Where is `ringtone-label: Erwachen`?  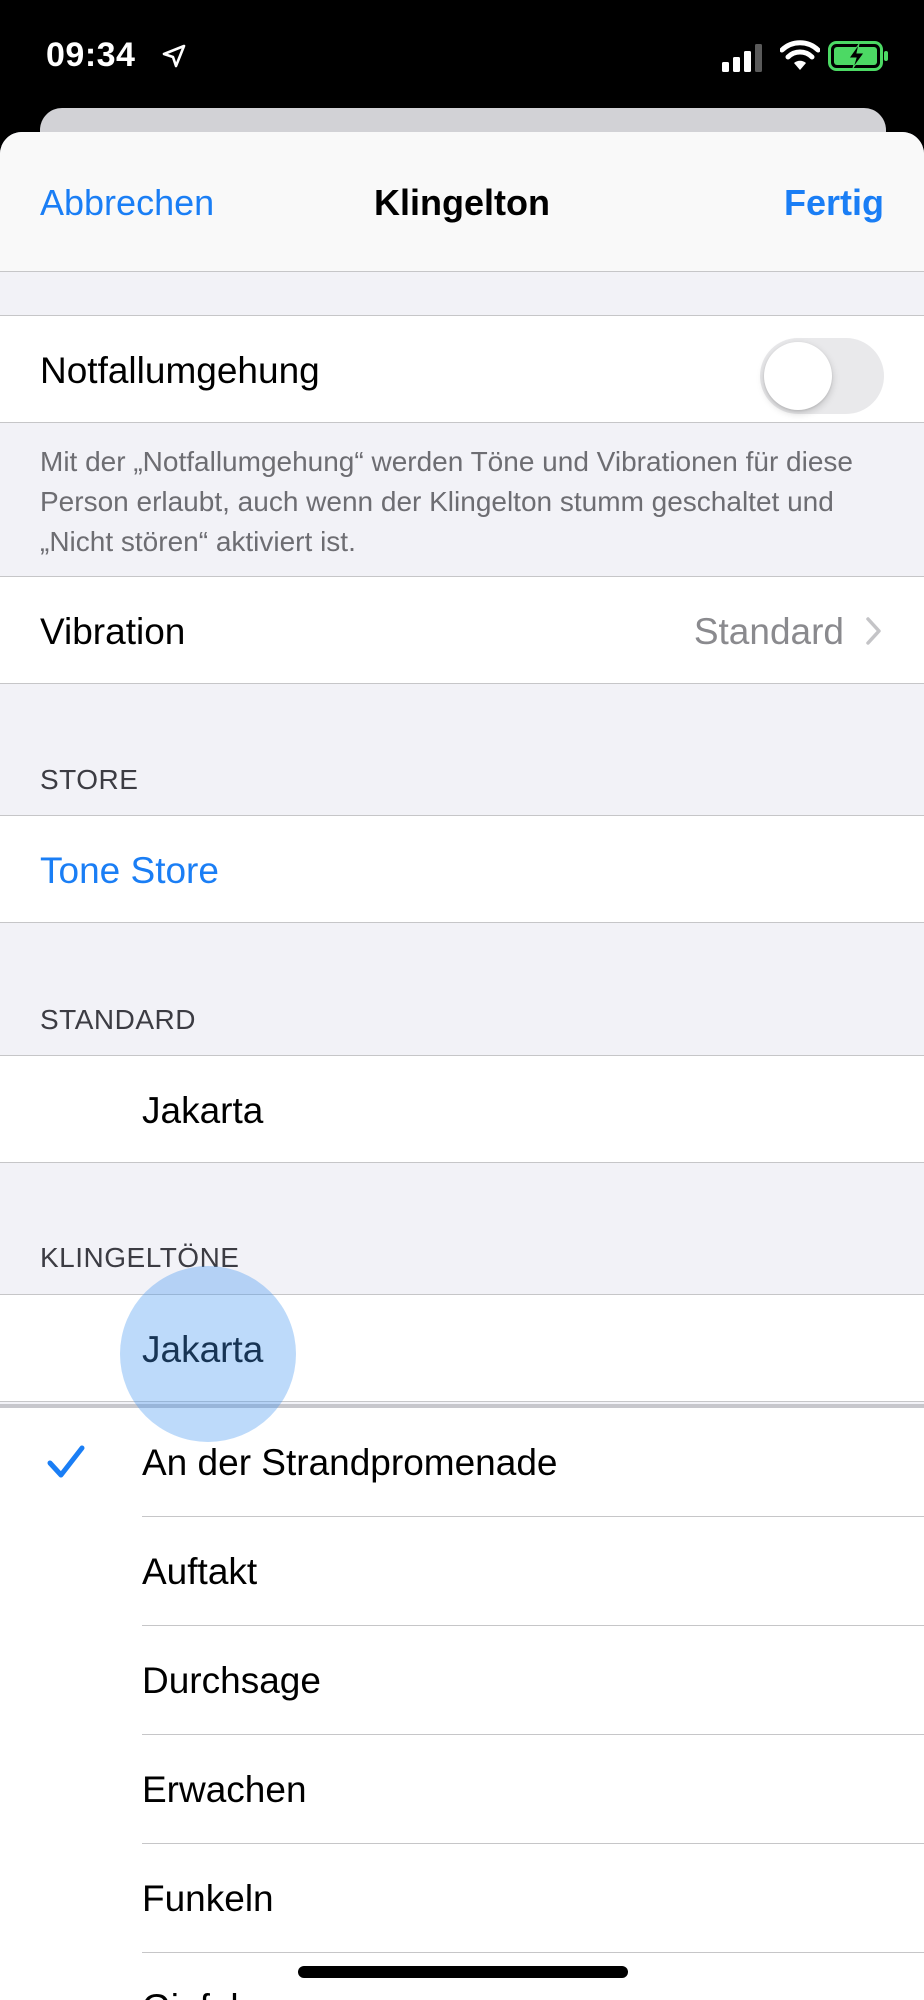 ringtone-label: Erwachen is located at coordinates (224, 1789).